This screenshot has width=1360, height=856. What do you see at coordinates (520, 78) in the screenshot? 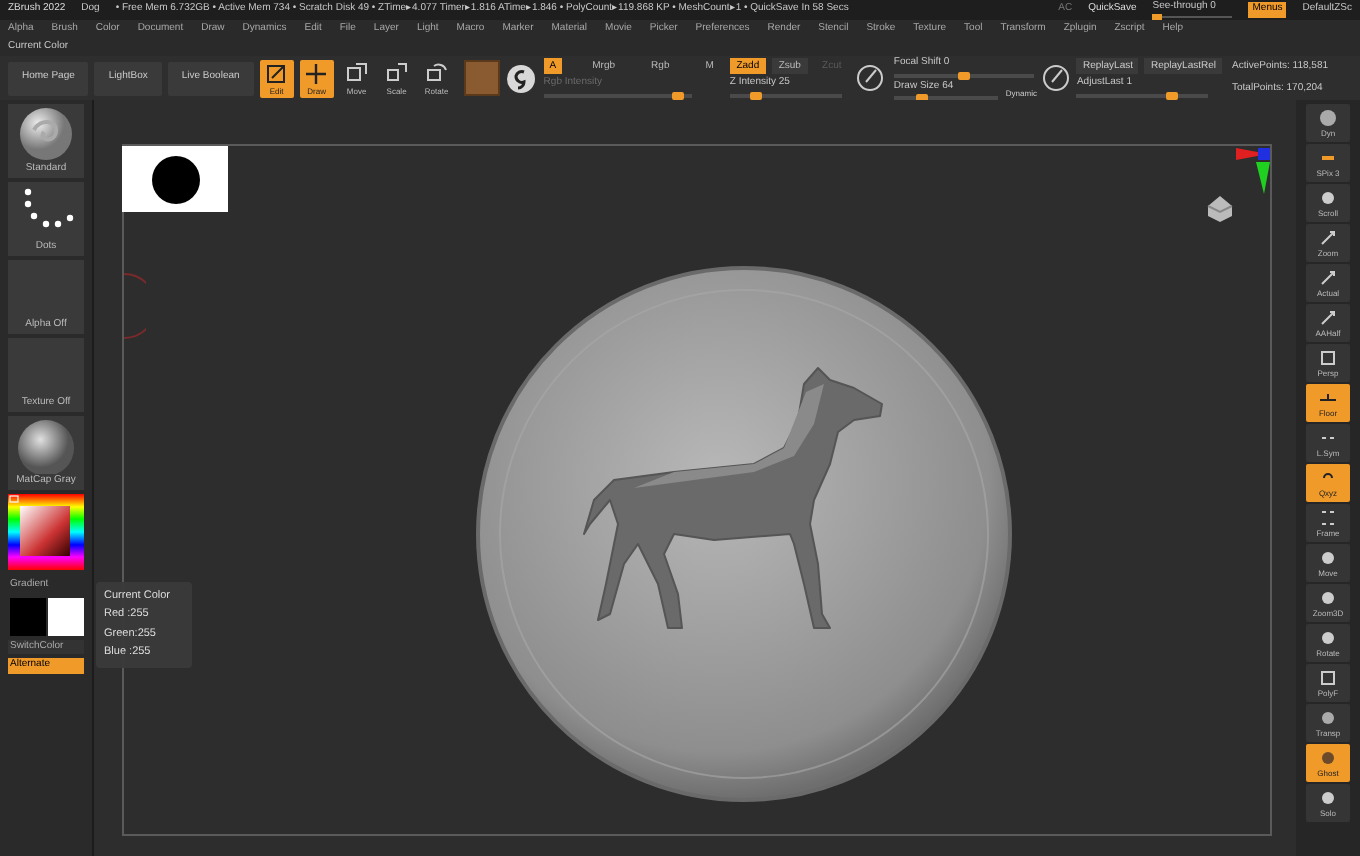
I see `sphere-brush-icon` at bounding box center [520, 78].